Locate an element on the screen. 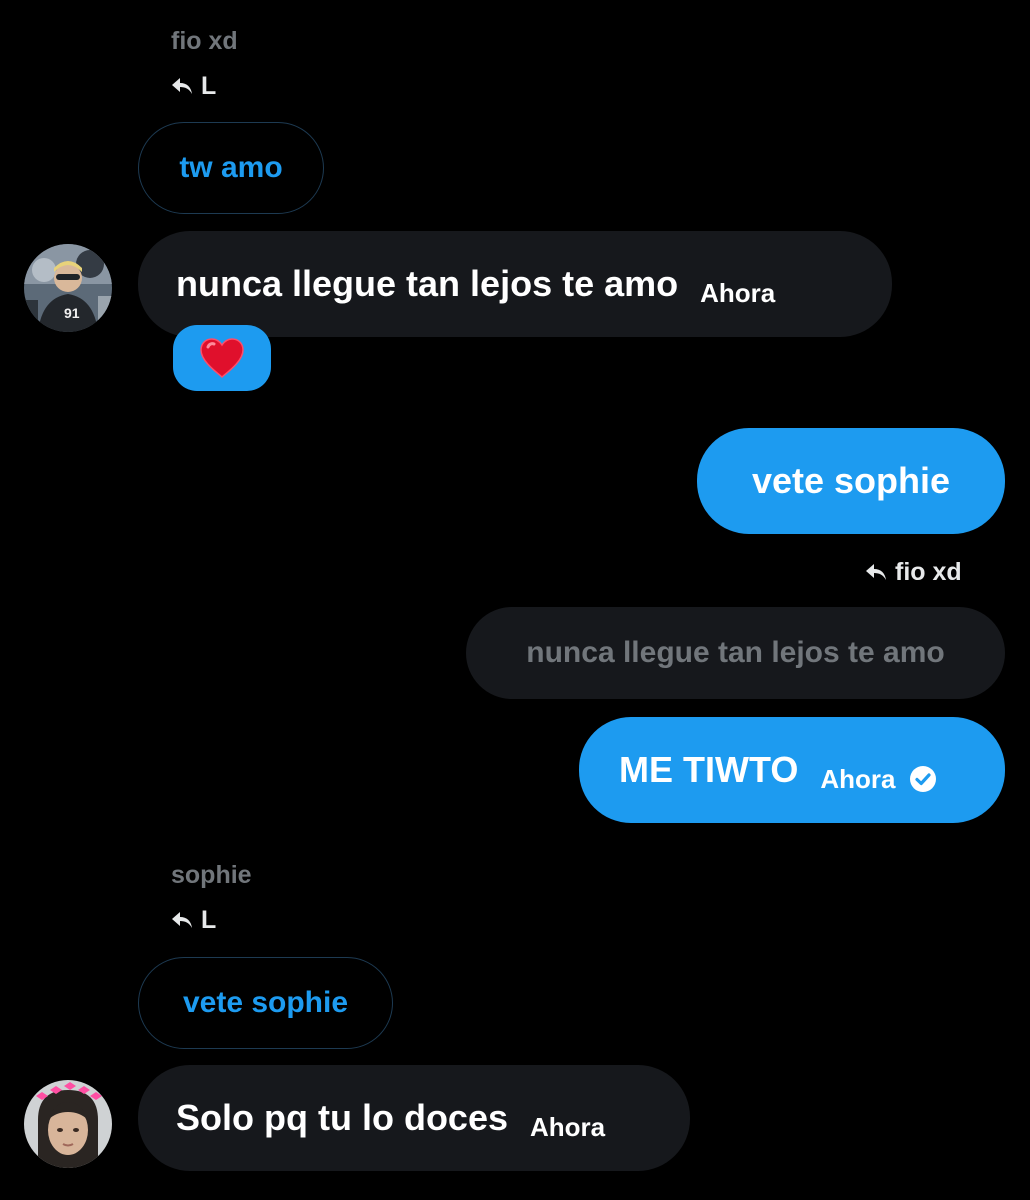  message-text: nunca llegue tan lejos te amo is located at coordinates (427, 283).